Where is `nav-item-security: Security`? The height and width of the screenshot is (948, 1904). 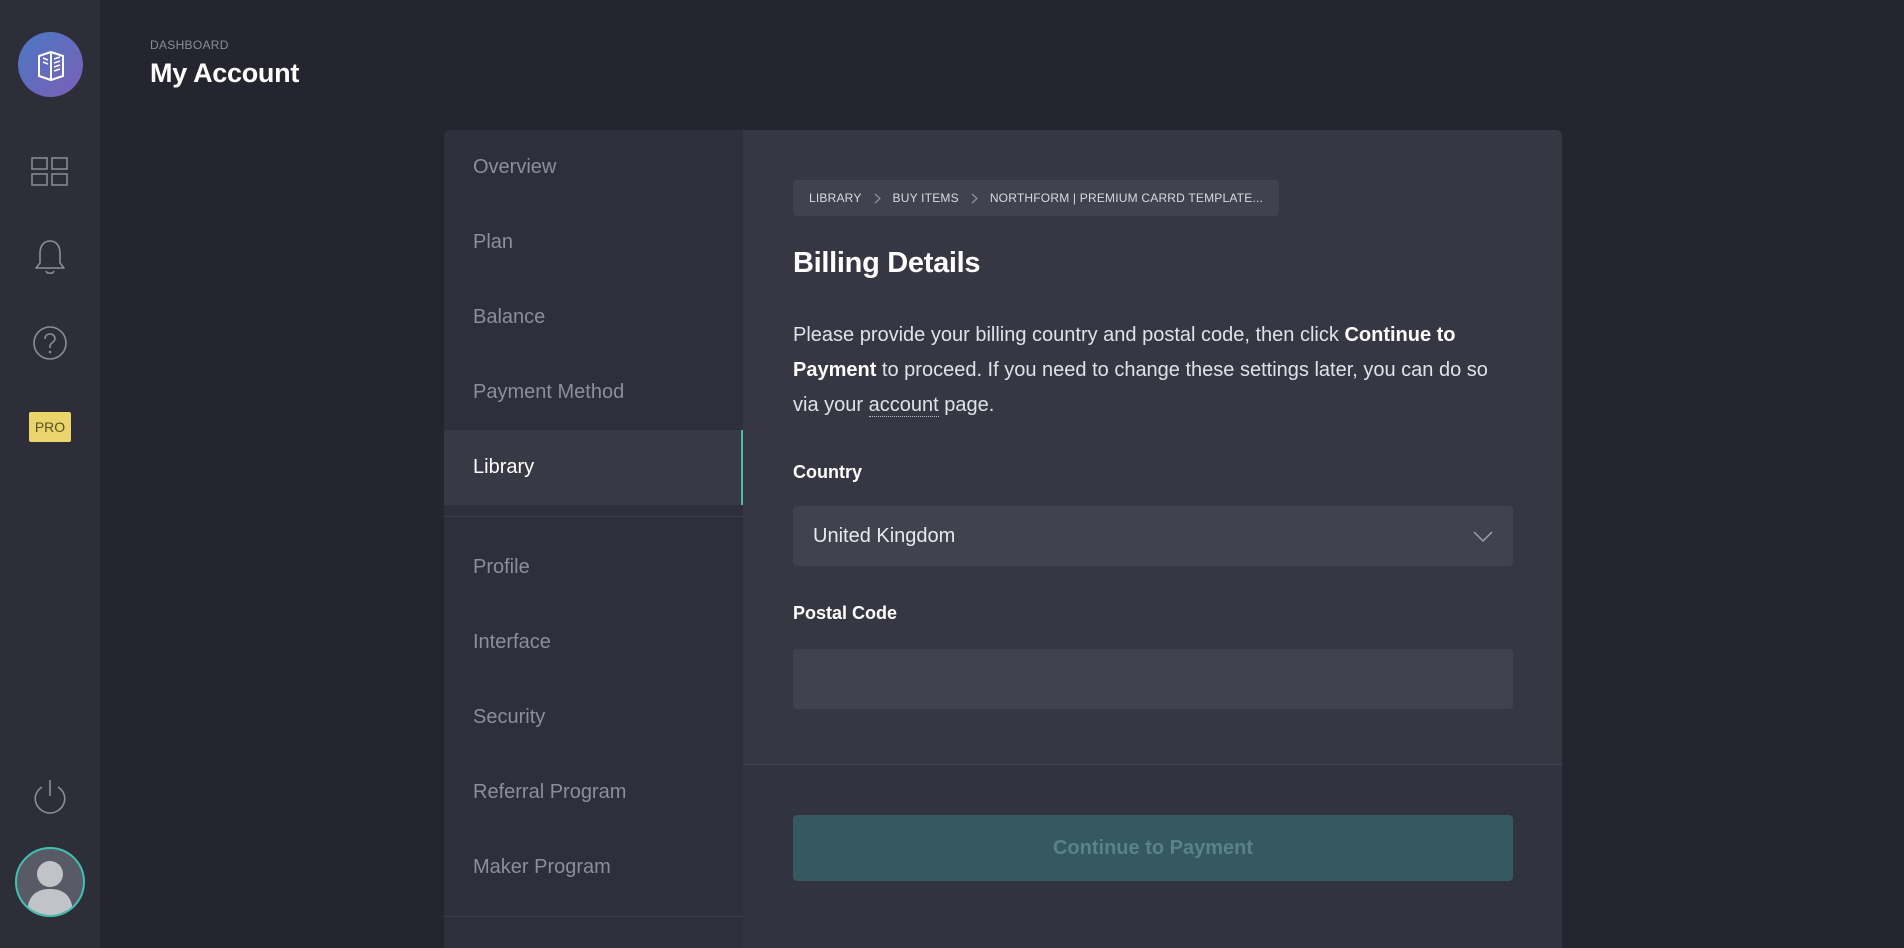 nav-item-security: Security is located at coordinates (593, 717).